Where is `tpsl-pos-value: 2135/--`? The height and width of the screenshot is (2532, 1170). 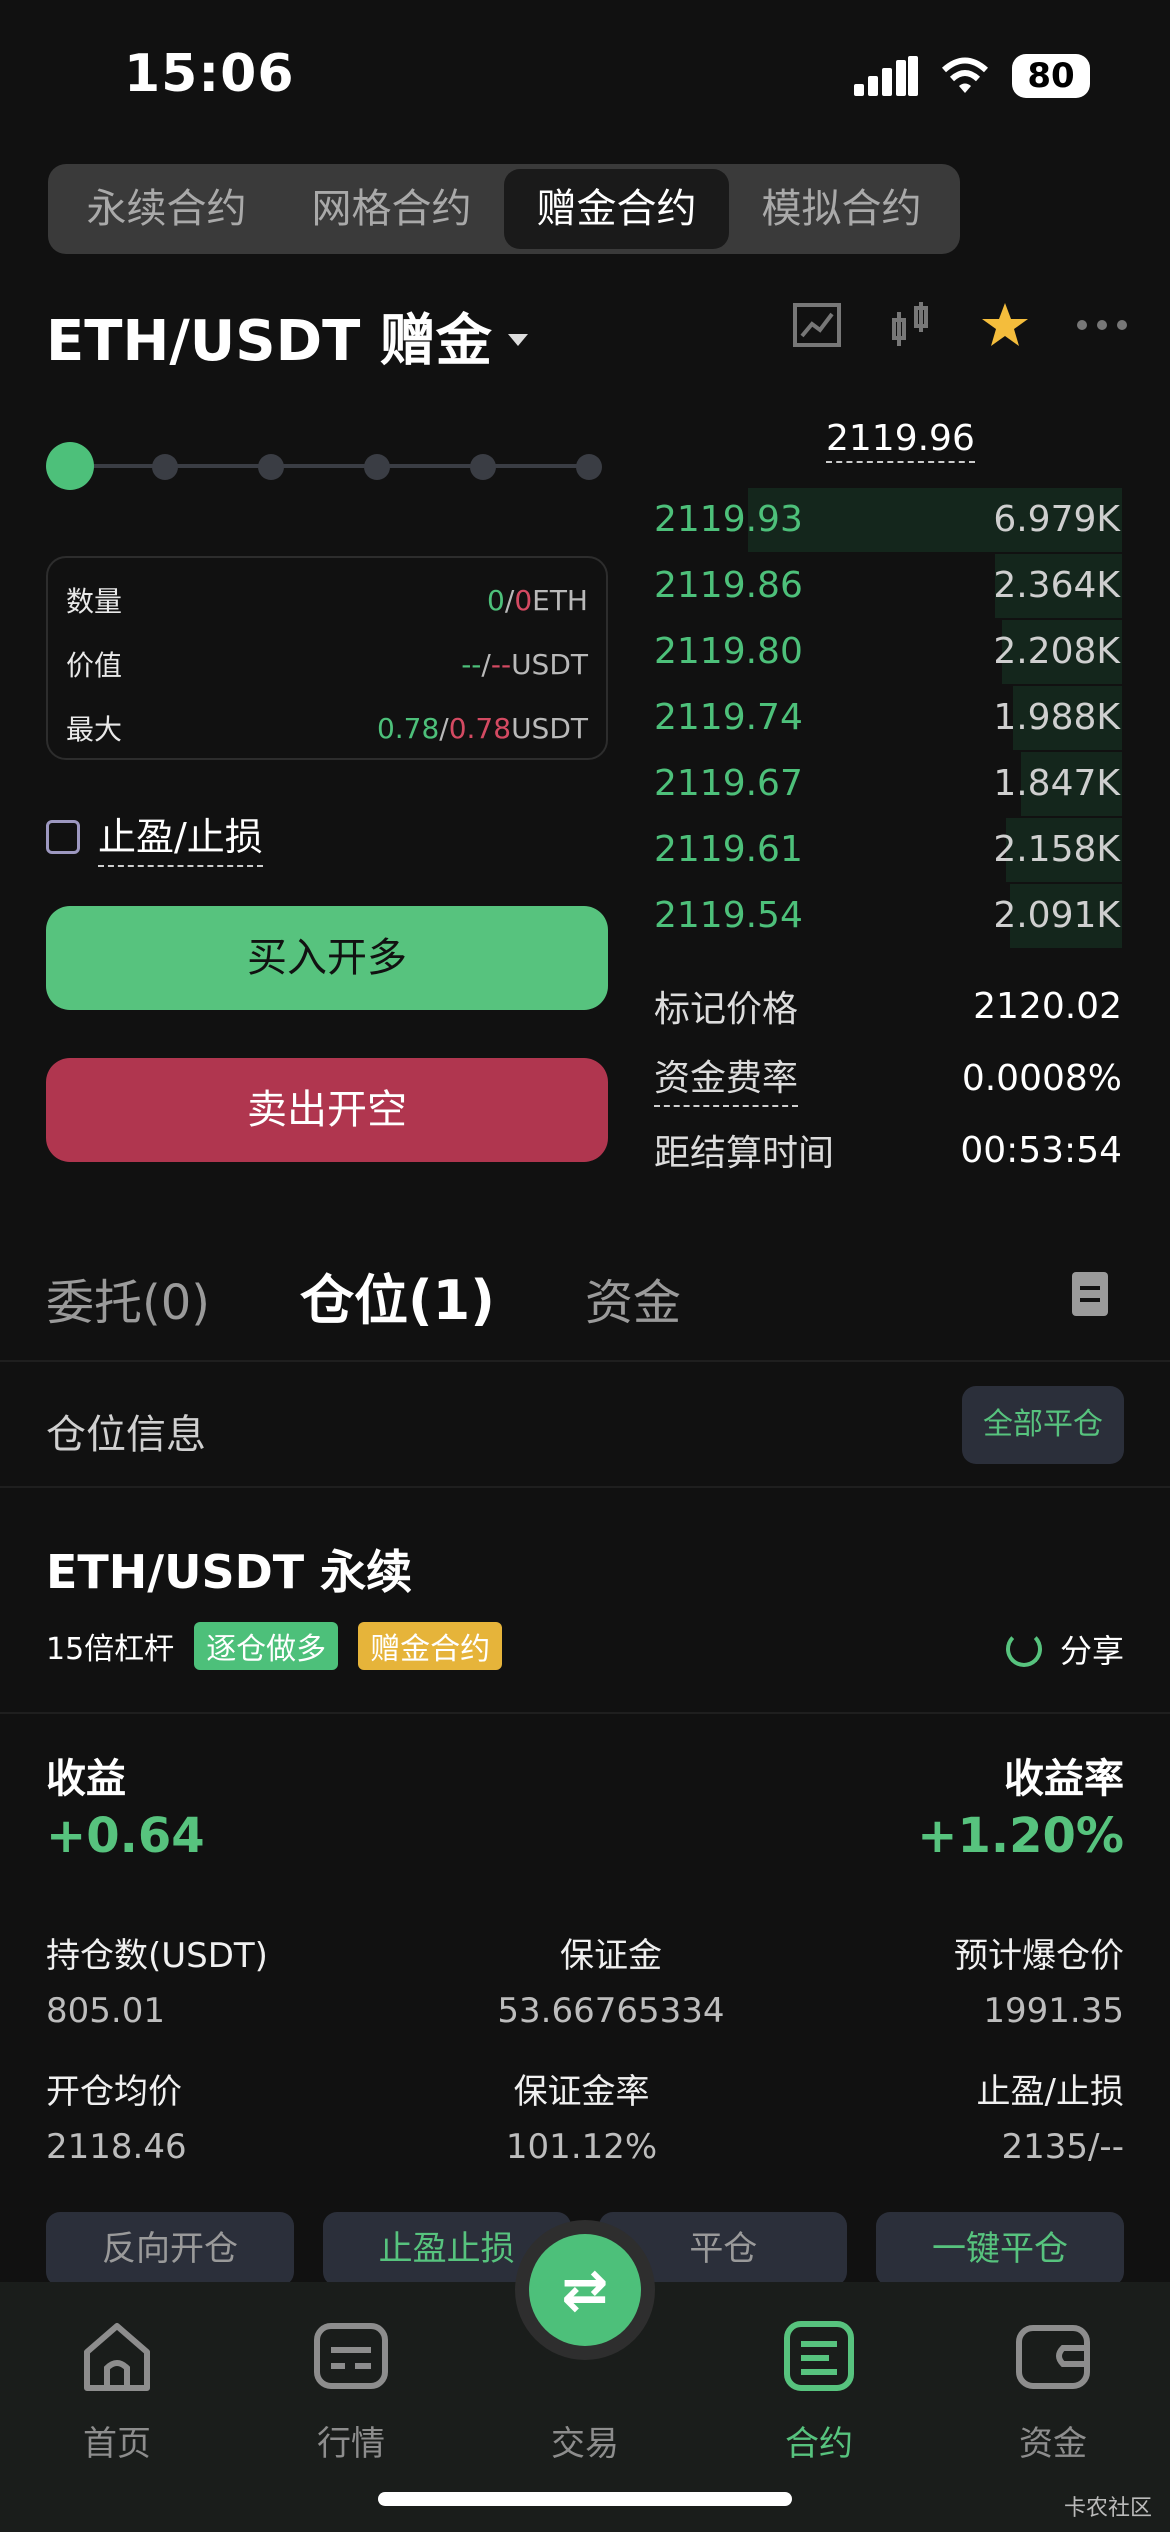 tpsl-pos-value: 2135/-- is located at coordinates (1062, 2147).